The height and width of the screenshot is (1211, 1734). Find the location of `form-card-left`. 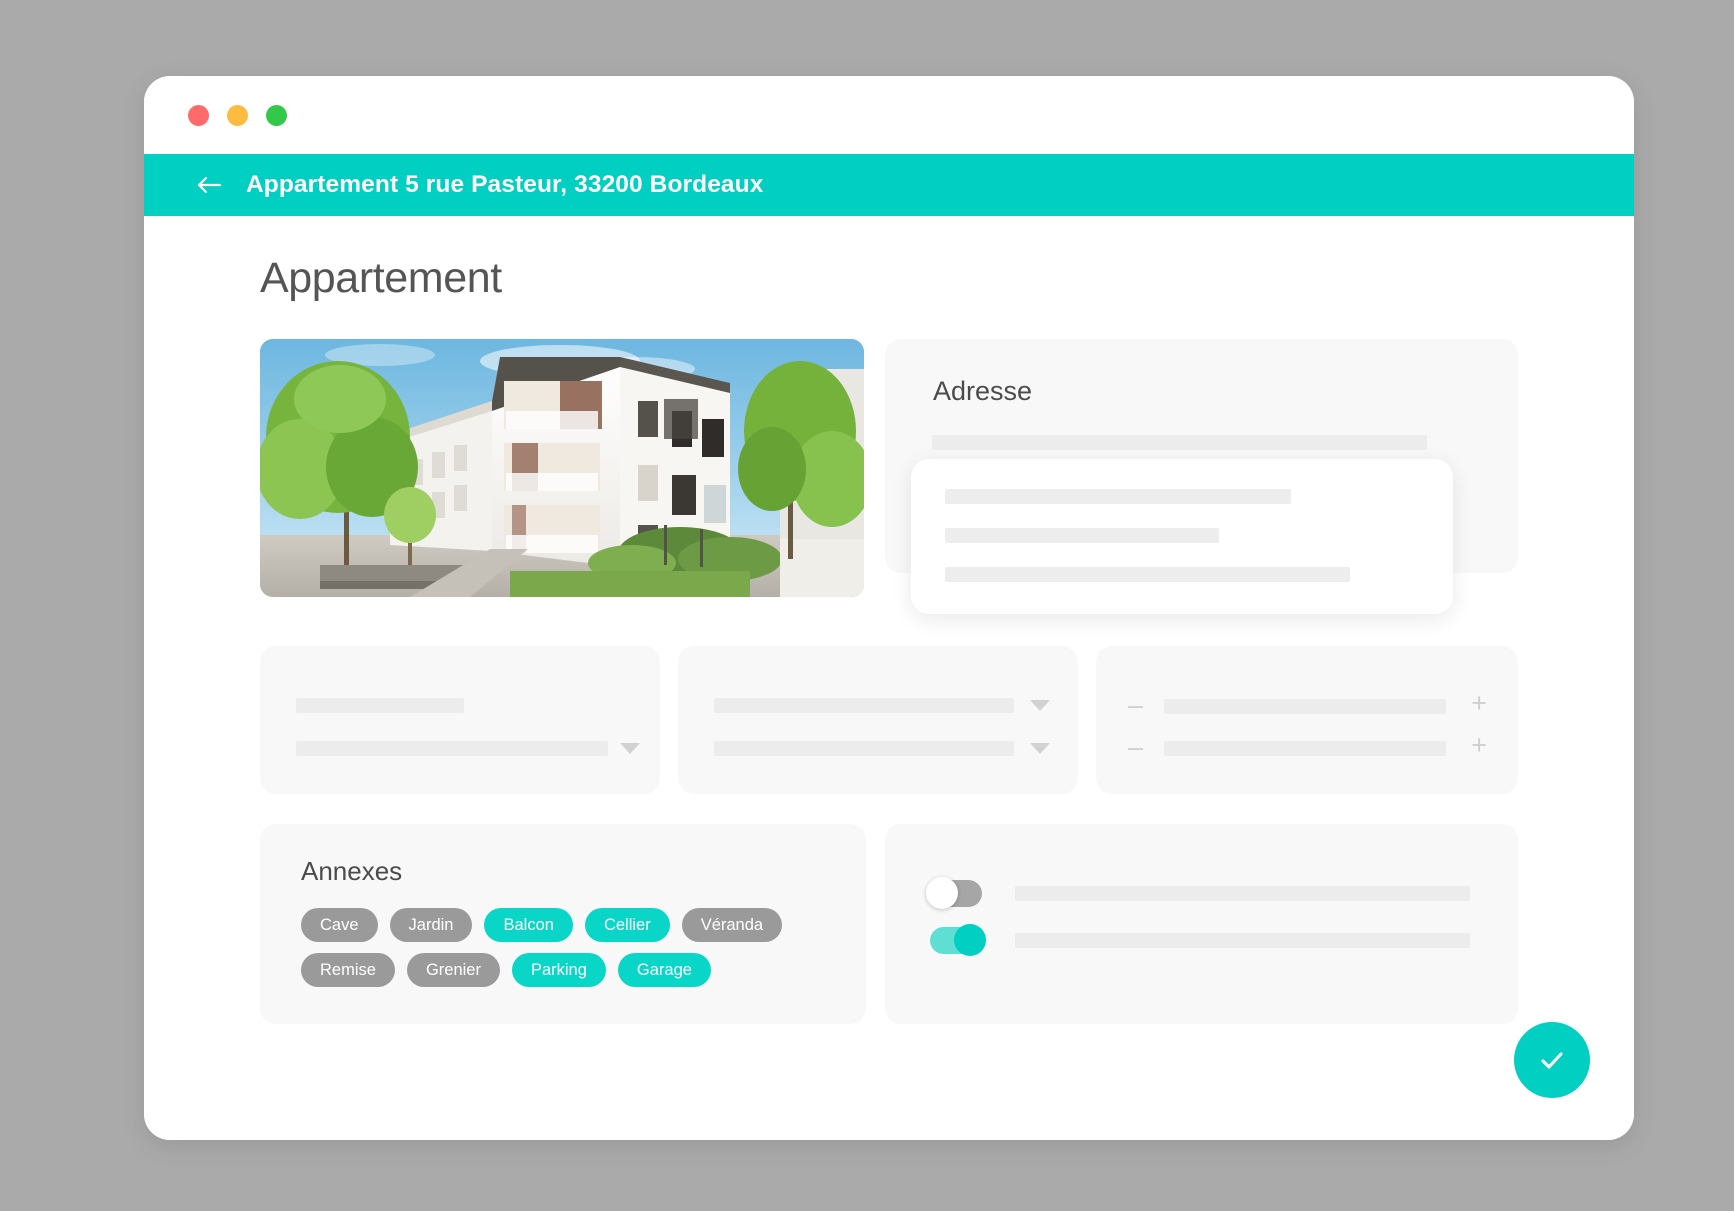

form-card-left is located at coordinates (460, 720).